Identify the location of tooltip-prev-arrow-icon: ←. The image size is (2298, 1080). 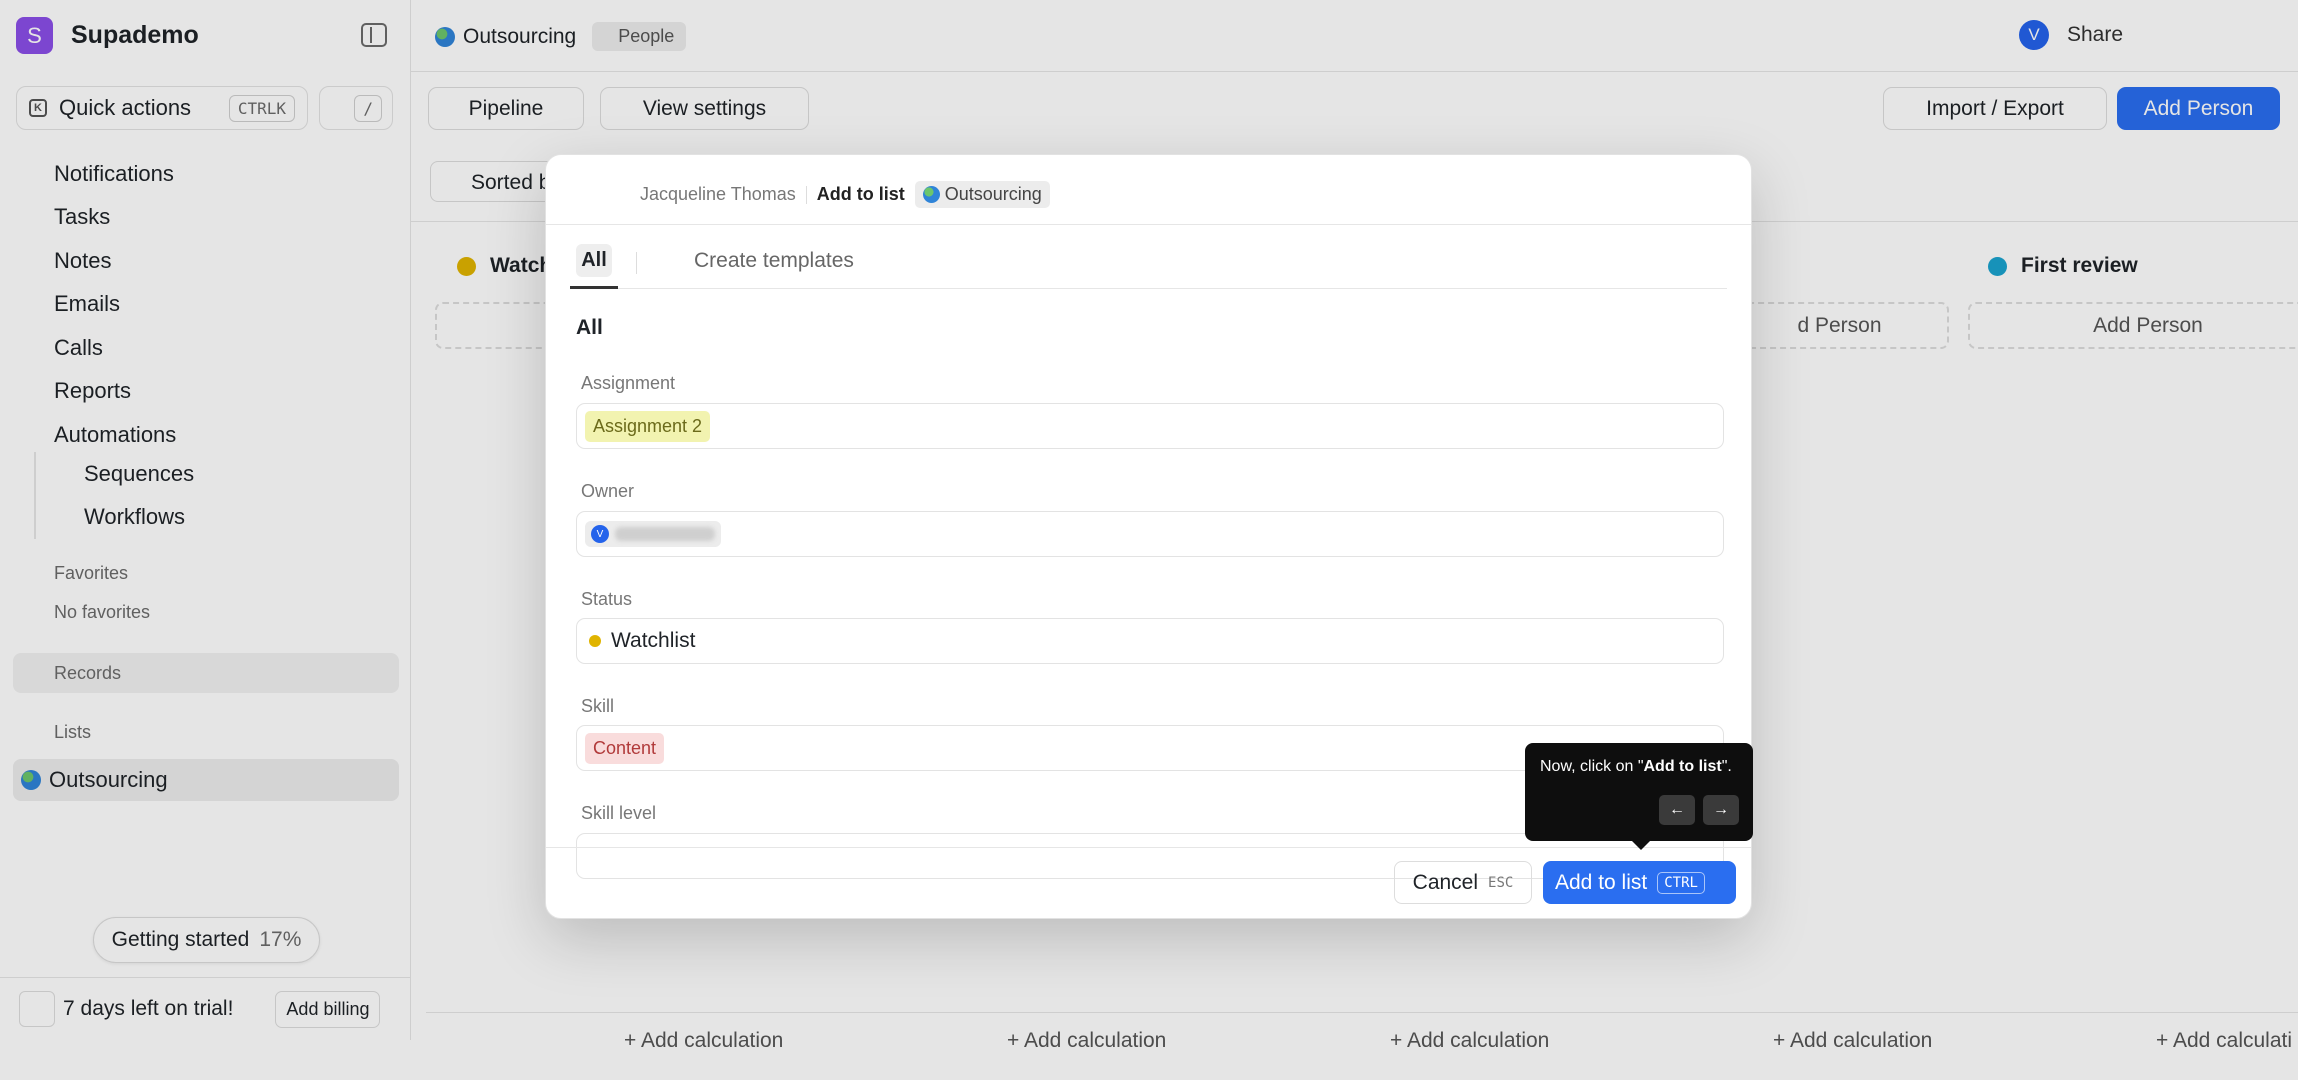
(1677, 810).